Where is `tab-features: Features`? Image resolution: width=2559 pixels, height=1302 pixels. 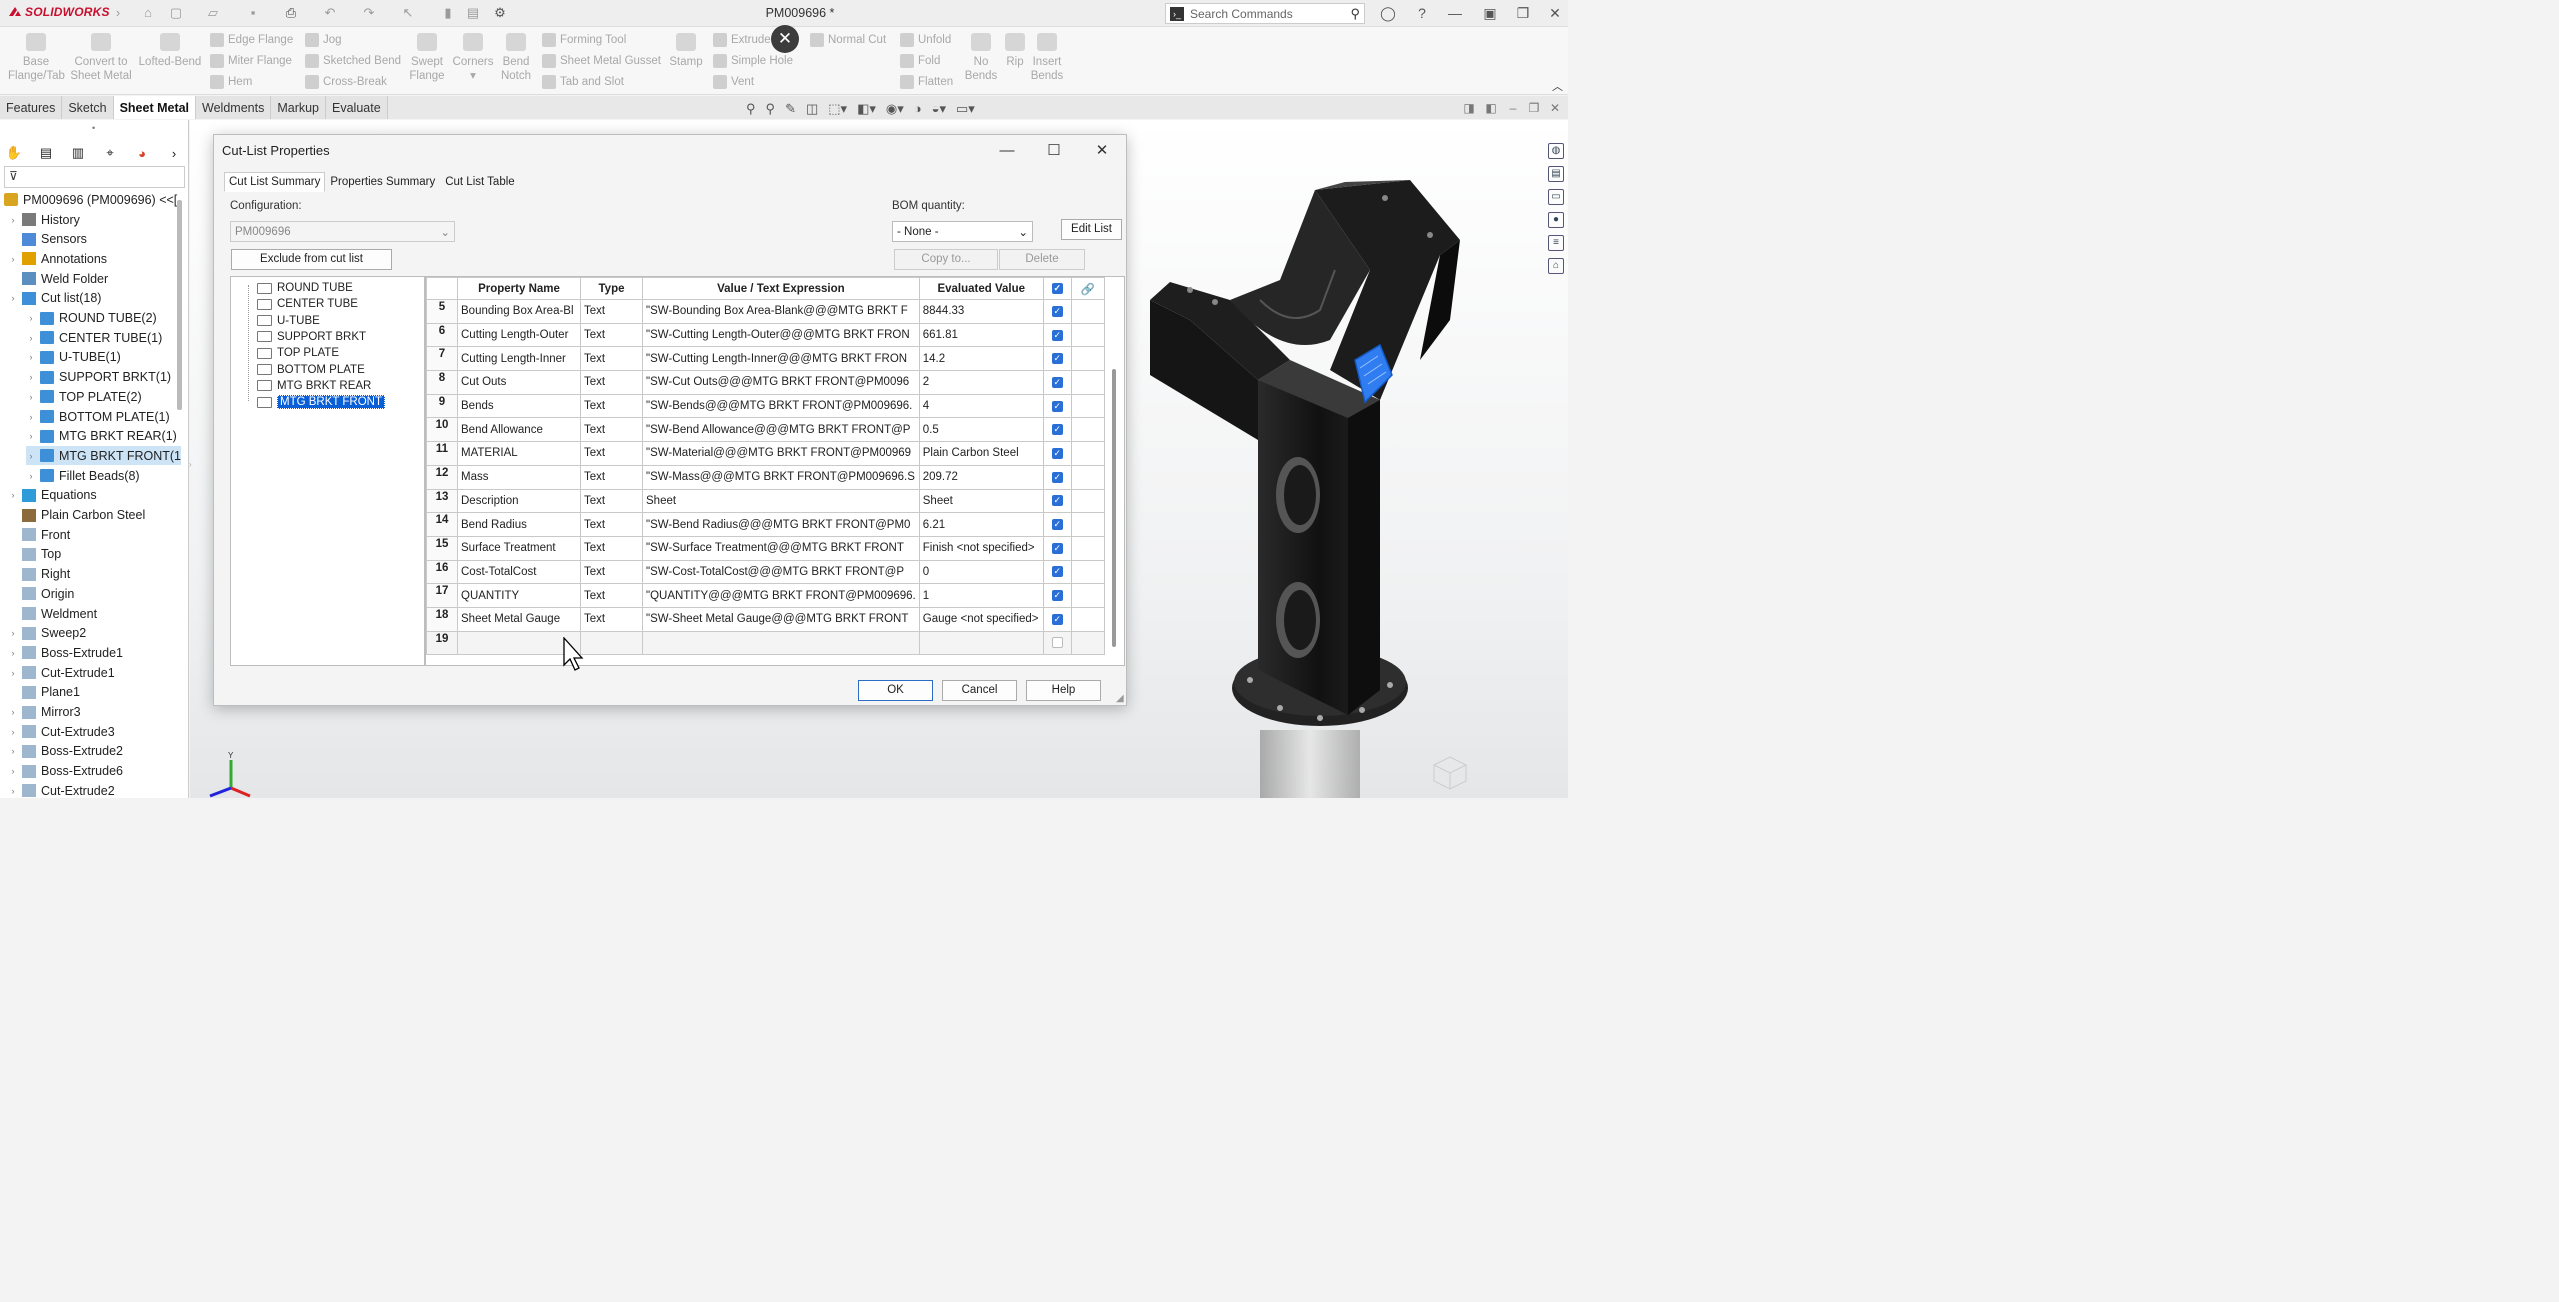
tab-features: Features is located at coordinates (31, 107).